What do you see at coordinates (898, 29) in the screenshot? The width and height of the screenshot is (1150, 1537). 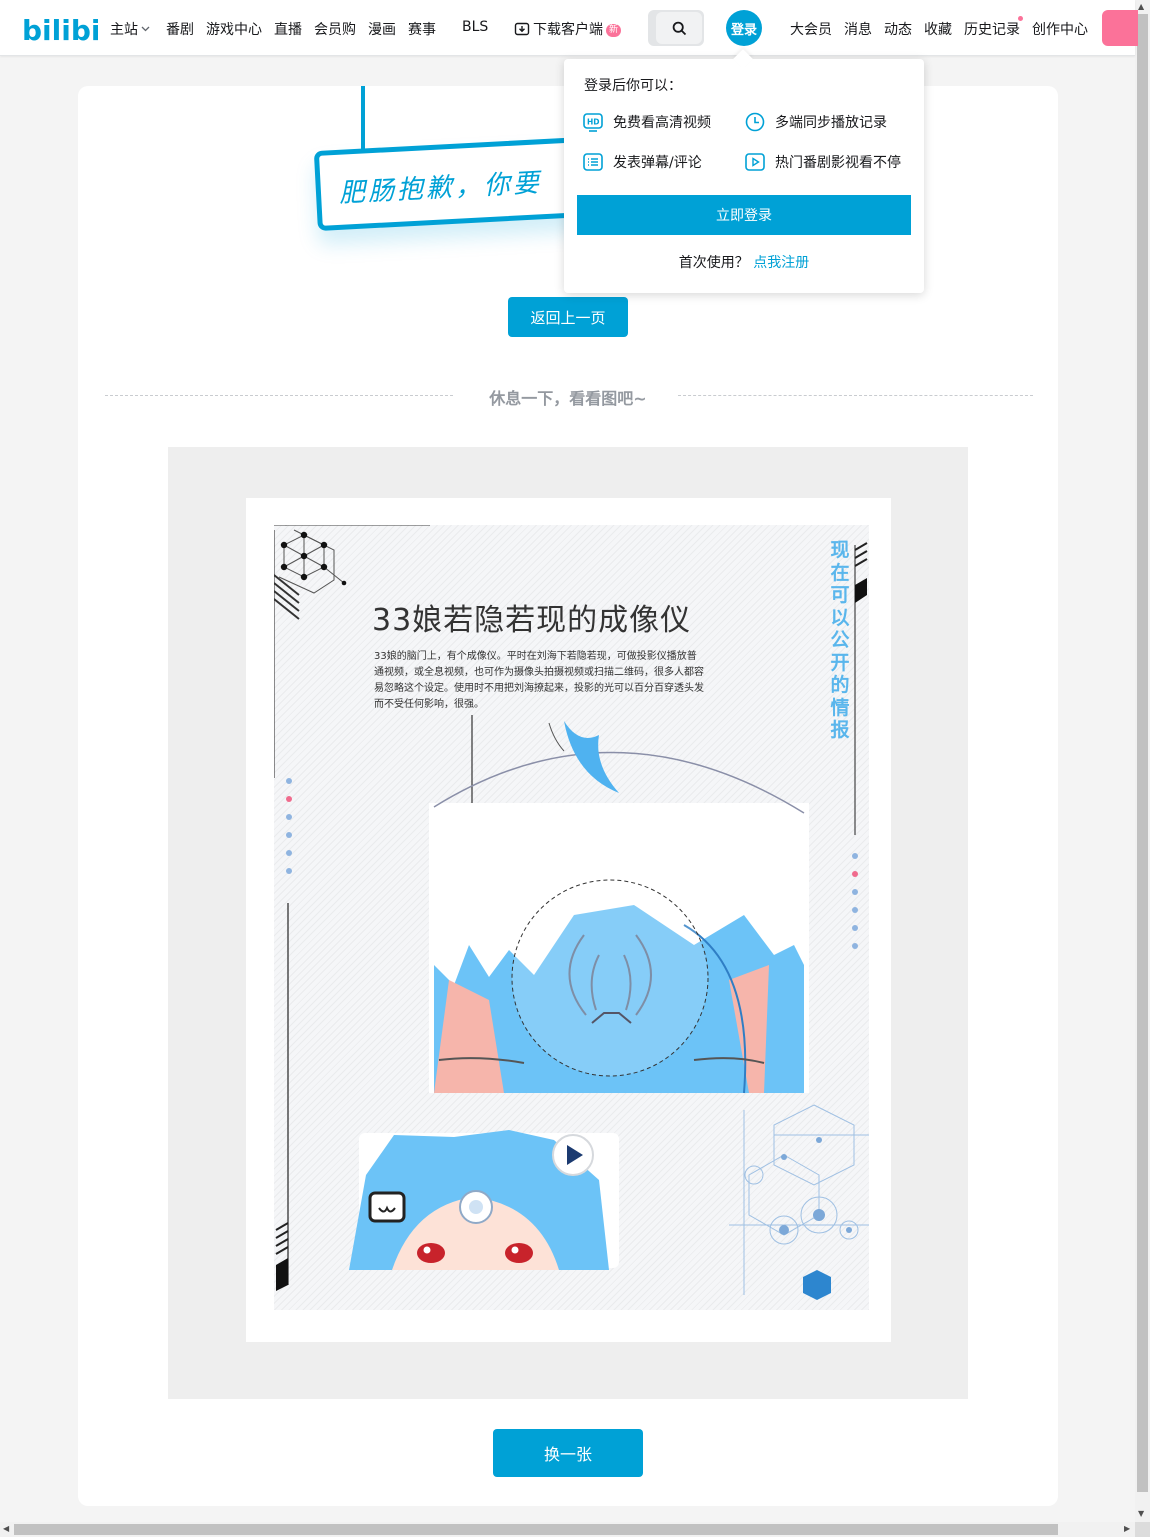 I see `nav-dynamics: 动态` at bounding box center [898, 29].